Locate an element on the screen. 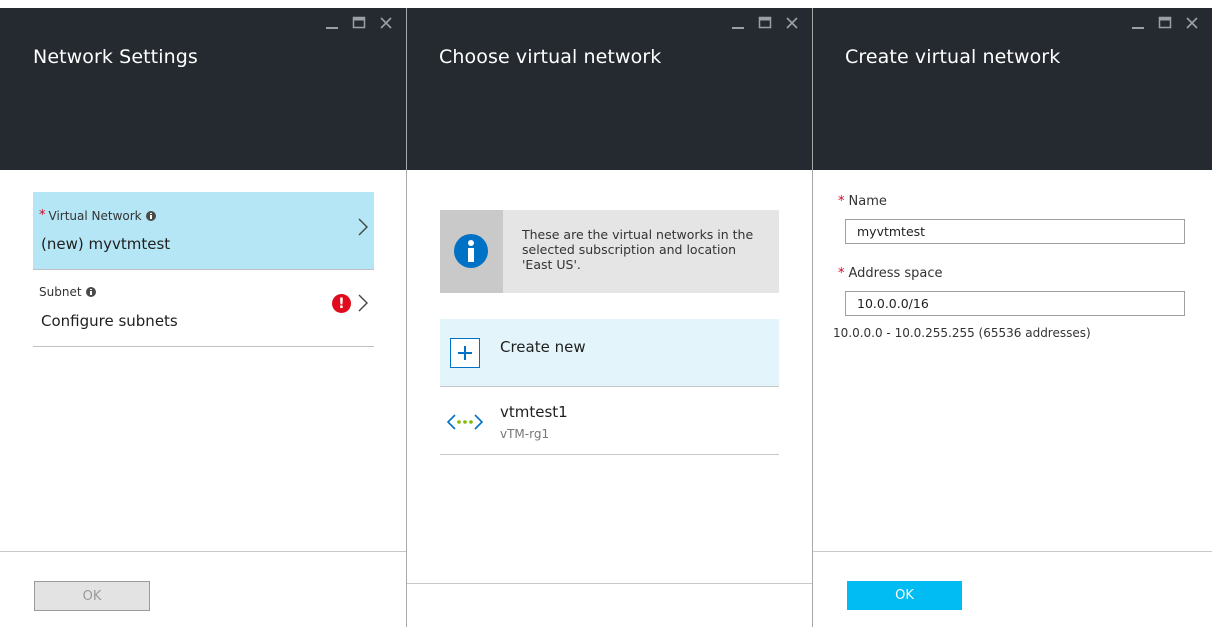 Image resolution: width=1212 pixels, height=627 pixels. vnet-resource-group: vTM-rg1 is located at coordinates (525, 434).